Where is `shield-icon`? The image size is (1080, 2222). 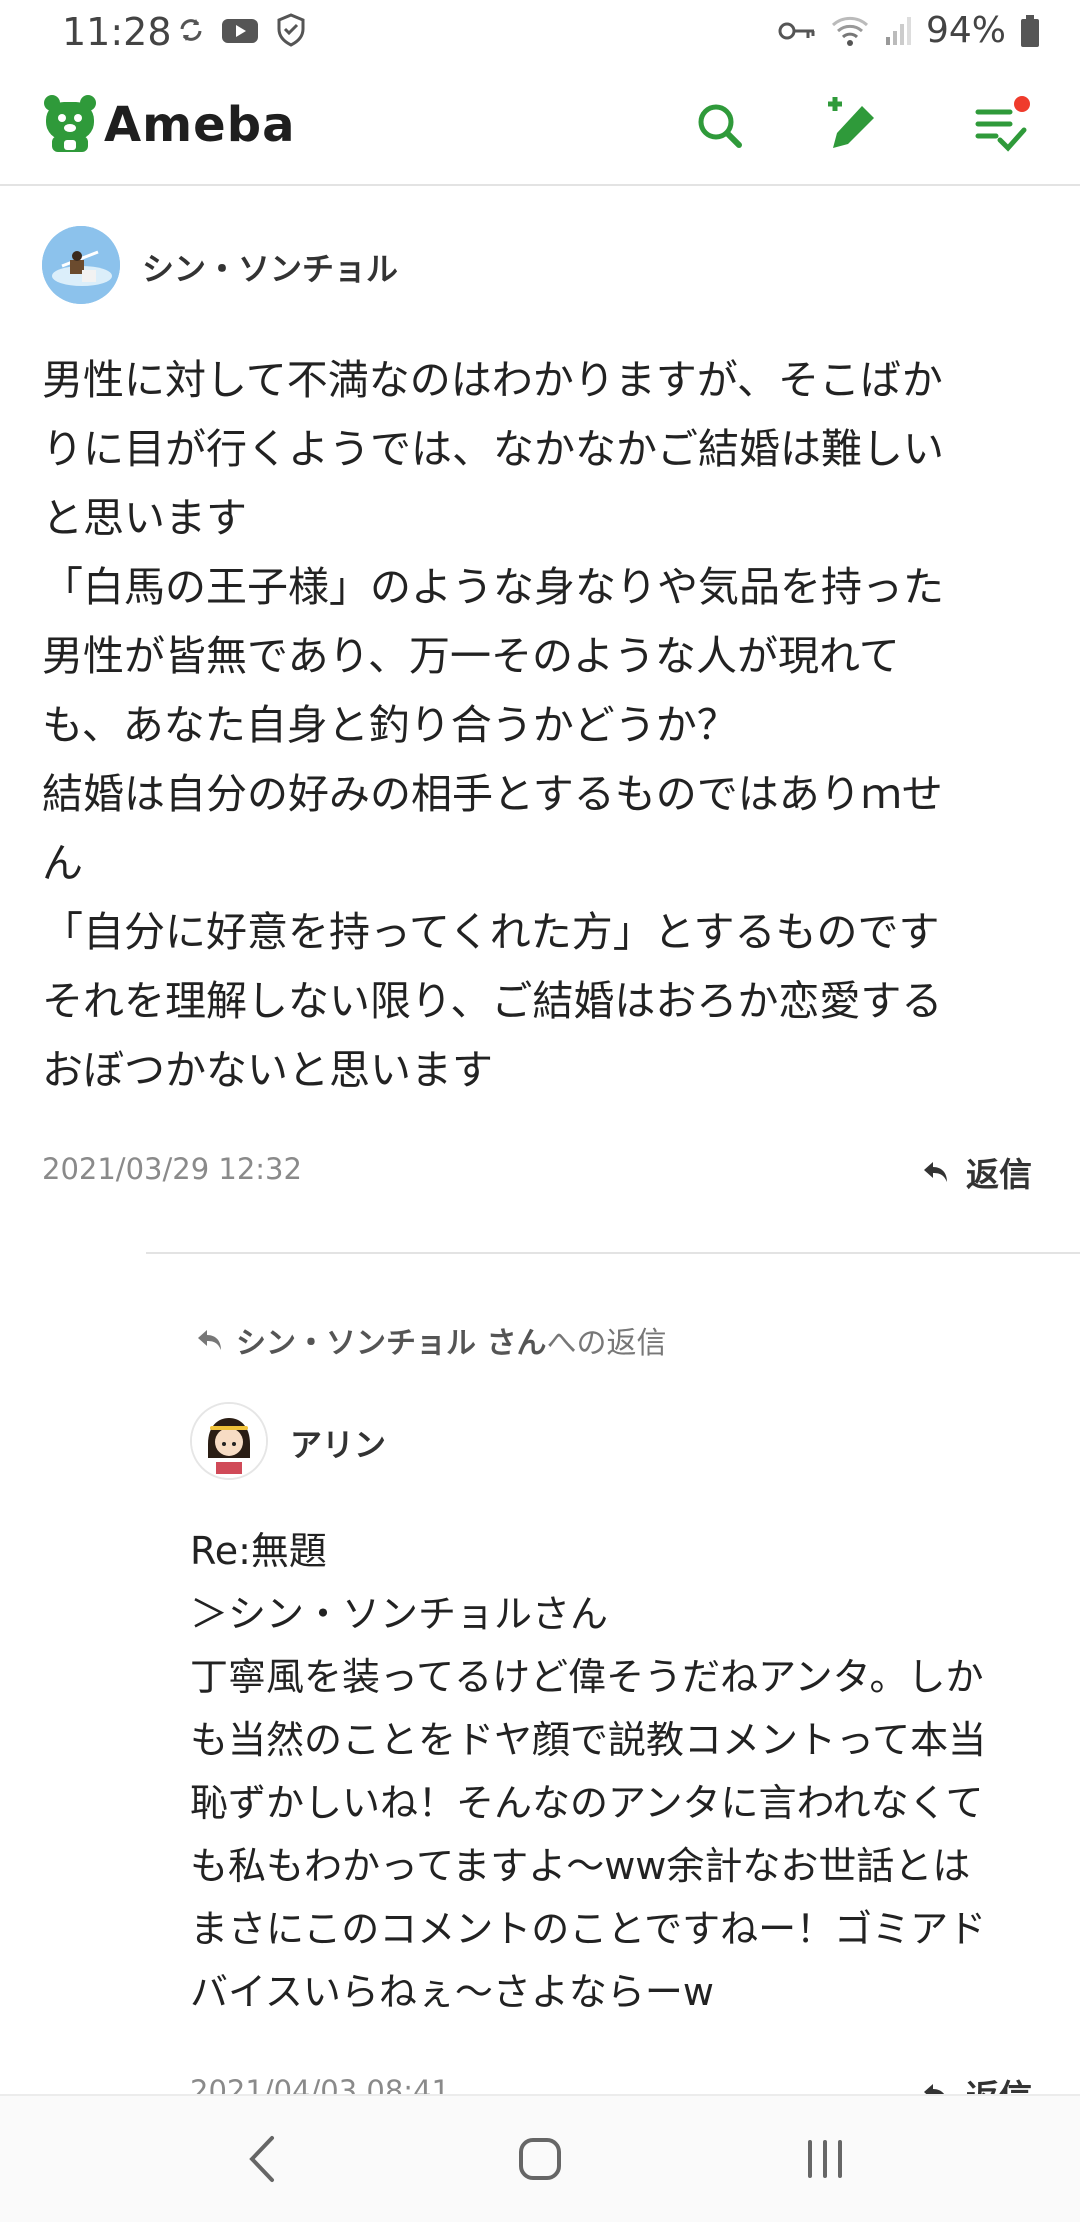
shield-icon is located at coordinates (291, 30).